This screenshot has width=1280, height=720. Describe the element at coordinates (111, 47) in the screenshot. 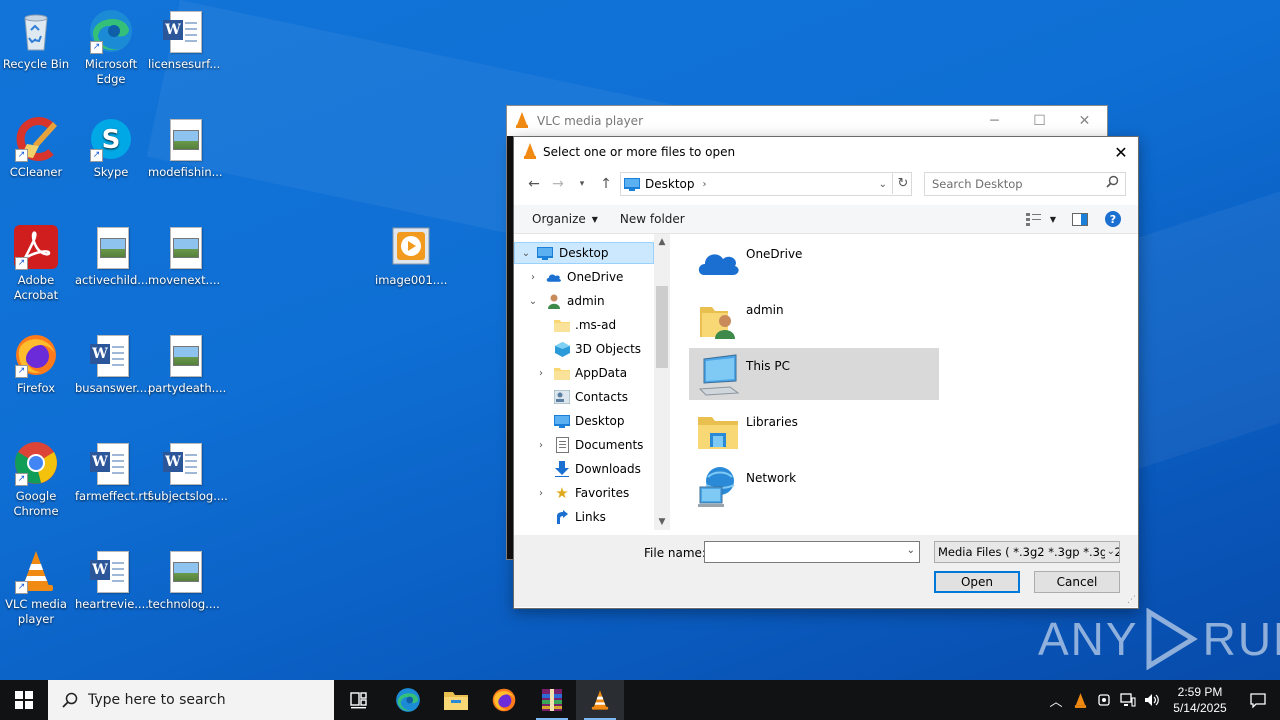

I see `desktop-icon-edge: ↗ Microsoft Edge` at that location.